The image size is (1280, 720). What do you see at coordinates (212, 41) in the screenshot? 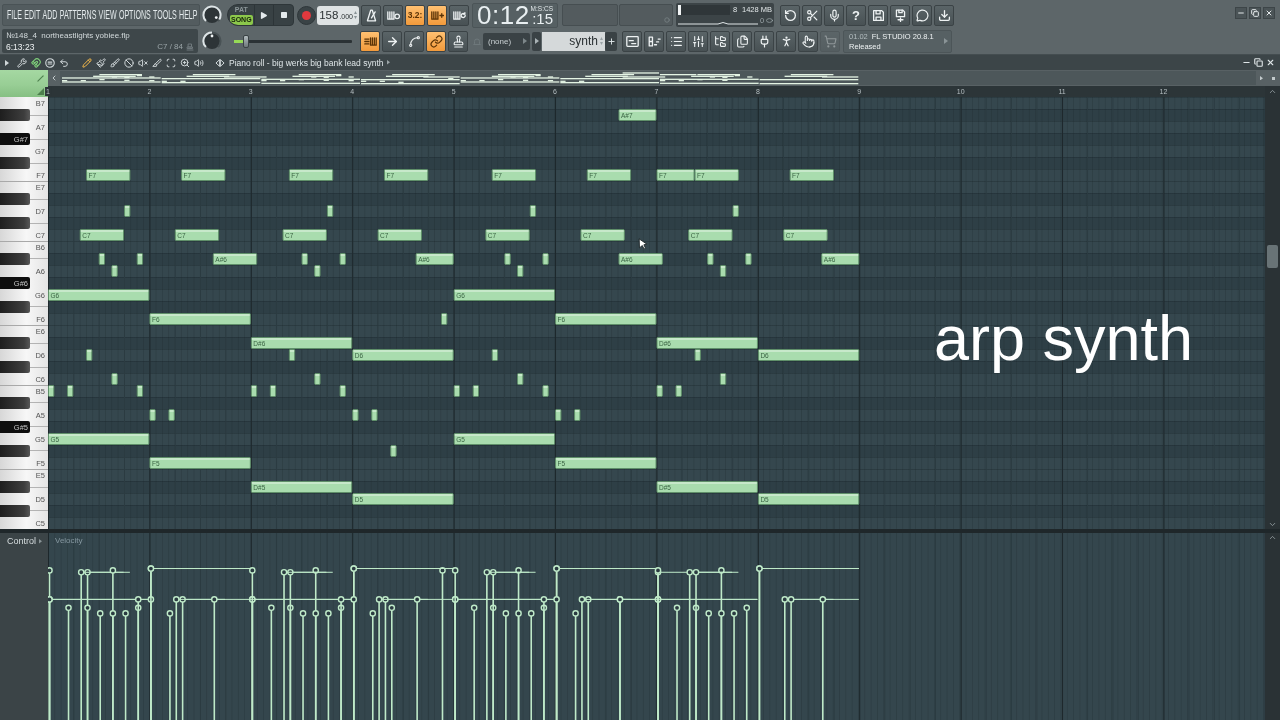
I see `knob` at bounding box center [212, 41].